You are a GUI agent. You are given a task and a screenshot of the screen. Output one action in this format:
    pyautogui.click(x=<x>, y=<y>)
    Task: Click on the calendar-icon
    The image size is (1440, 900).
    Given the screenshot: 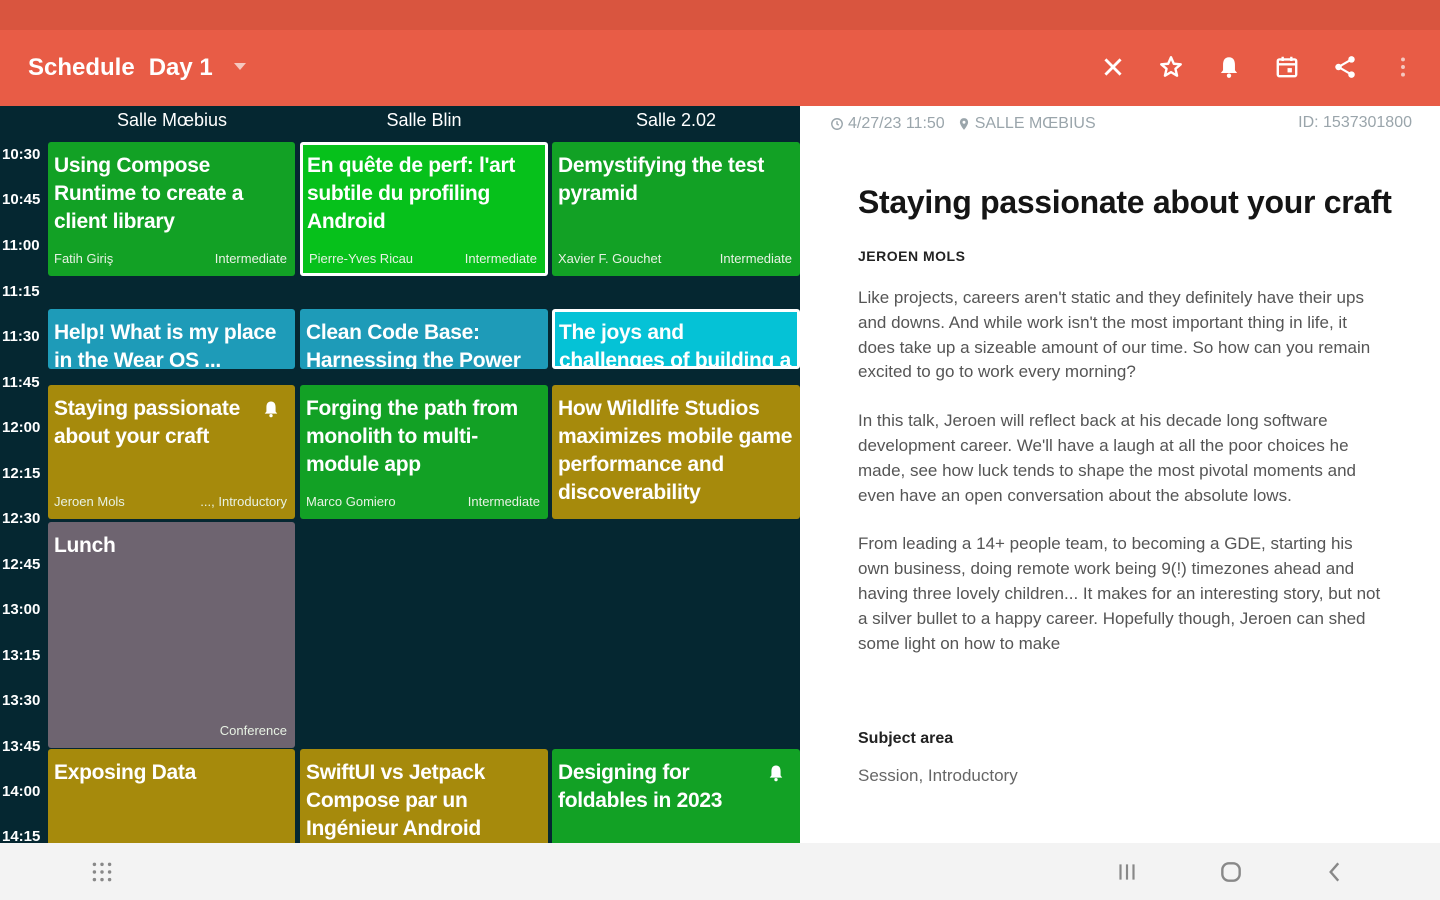 What is the action you would take?
    pyautogui.click(x=1287, y=67)
    